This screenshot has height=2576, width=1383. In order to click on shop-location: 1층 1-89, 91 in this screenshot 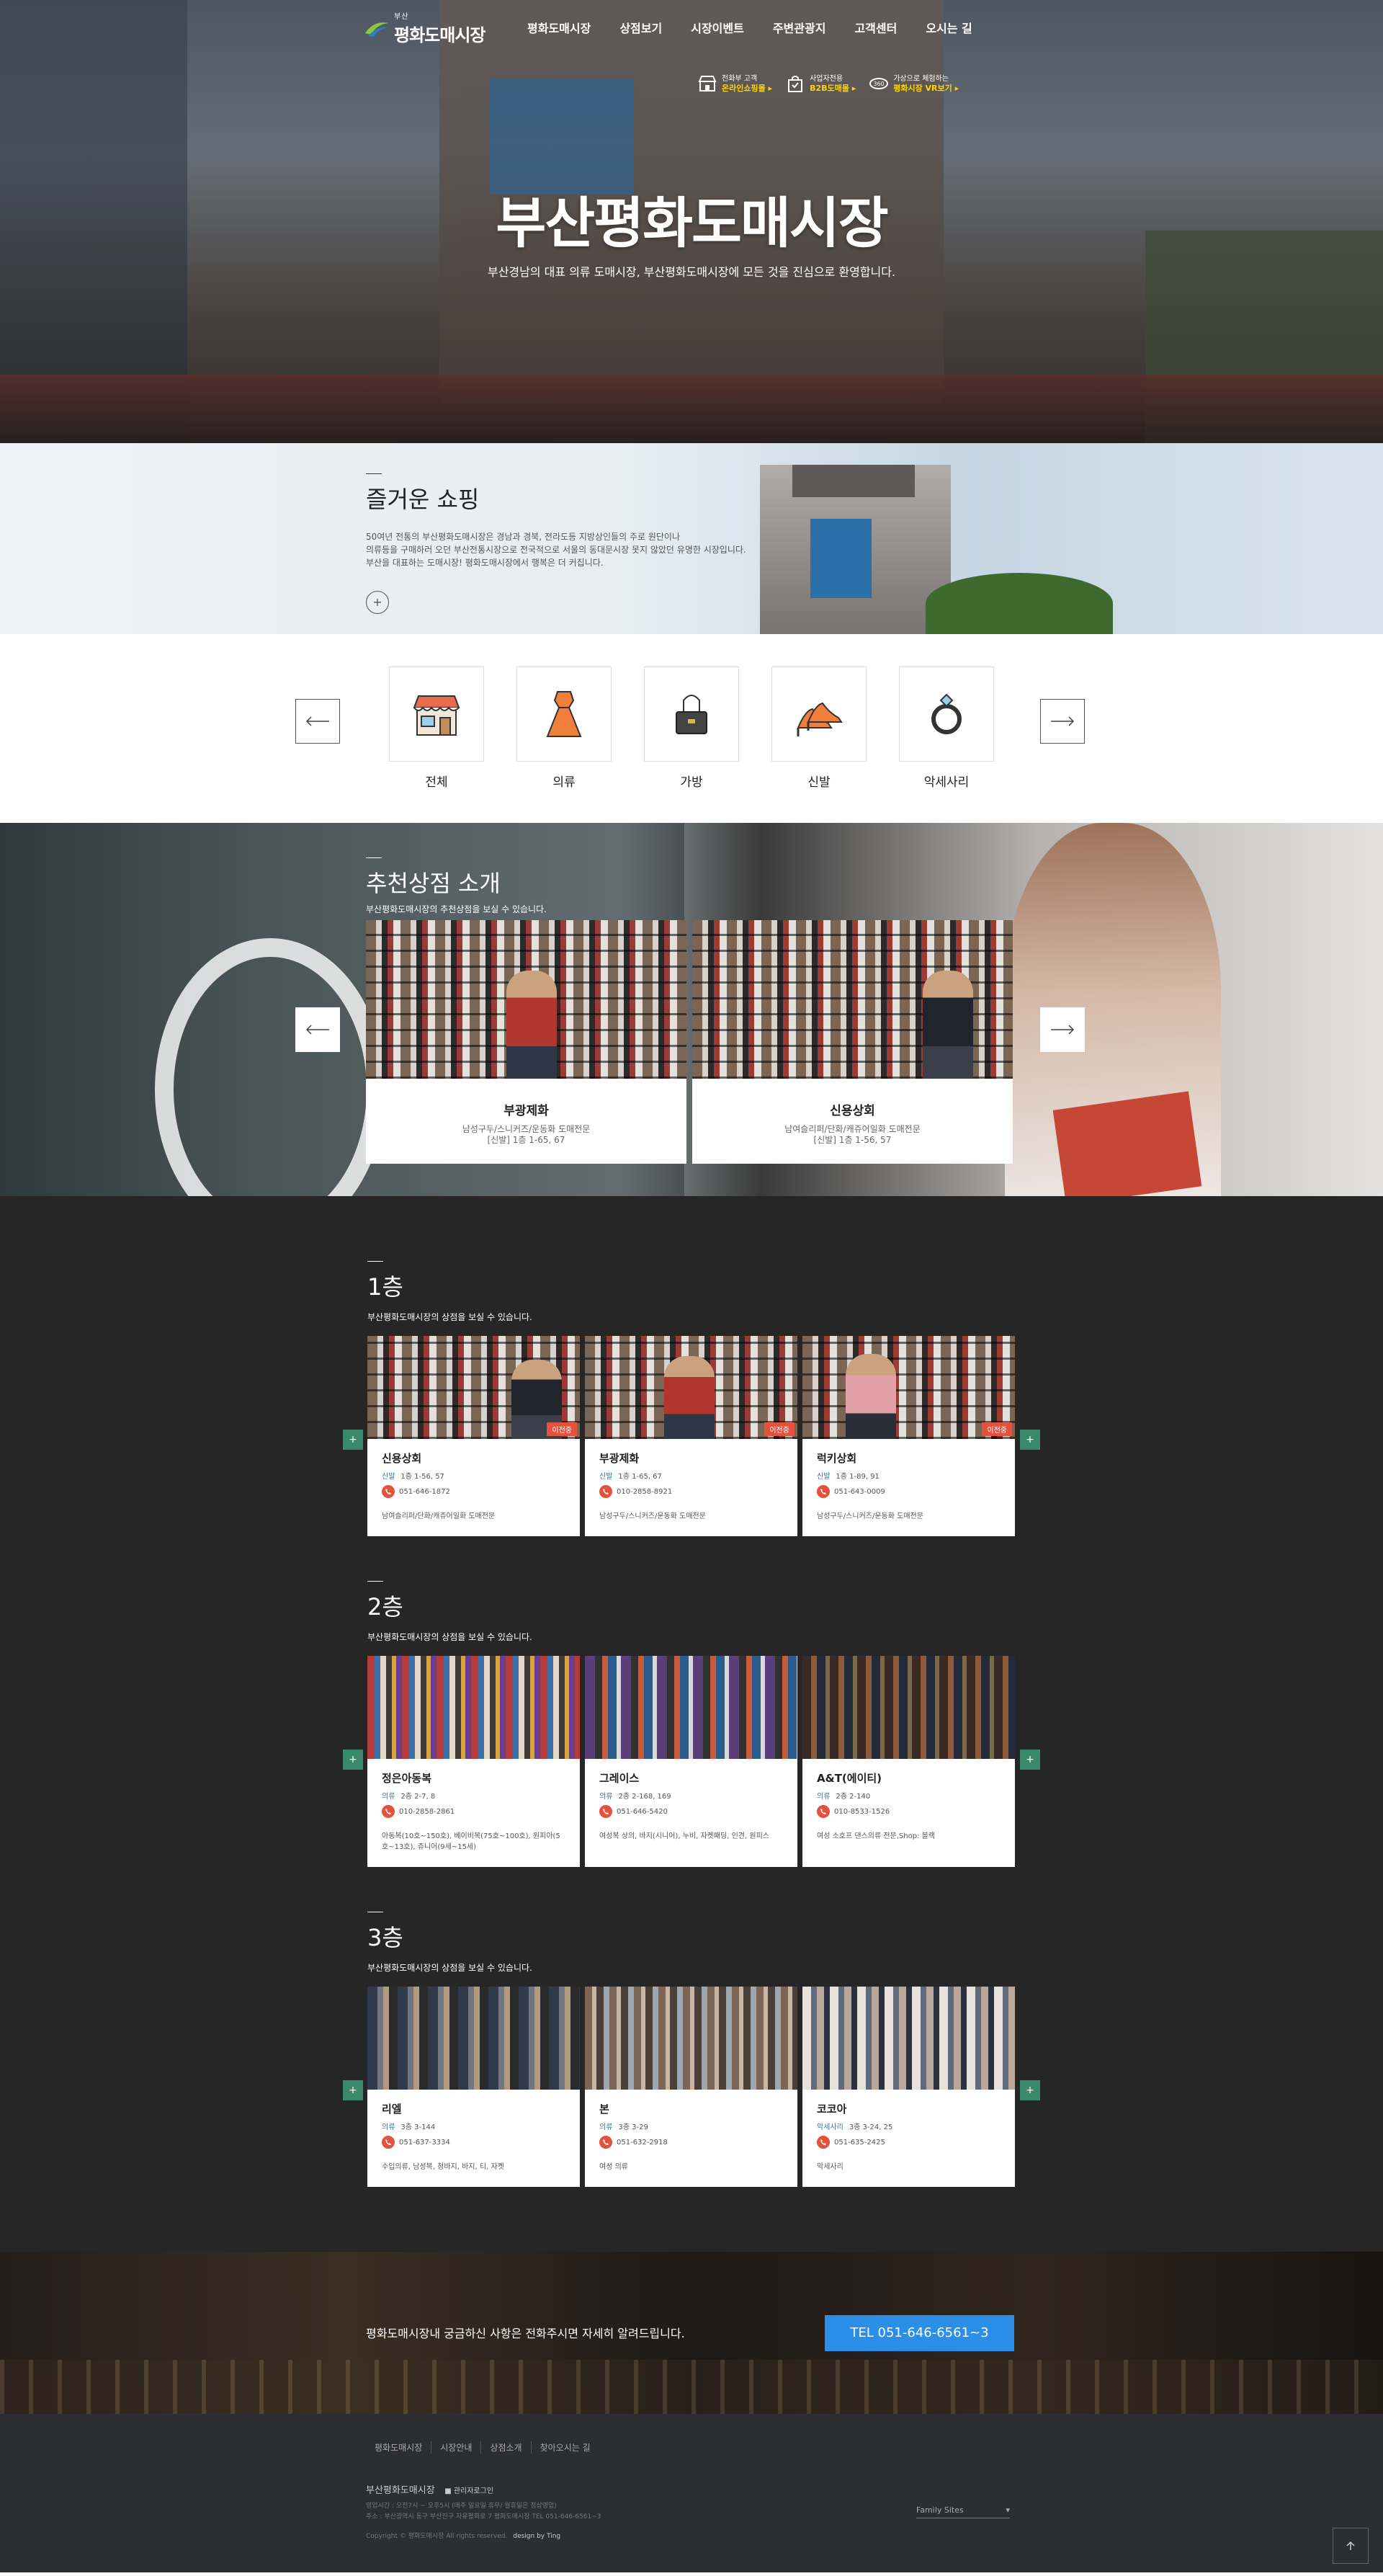, I will do `click(858, 1477)`.